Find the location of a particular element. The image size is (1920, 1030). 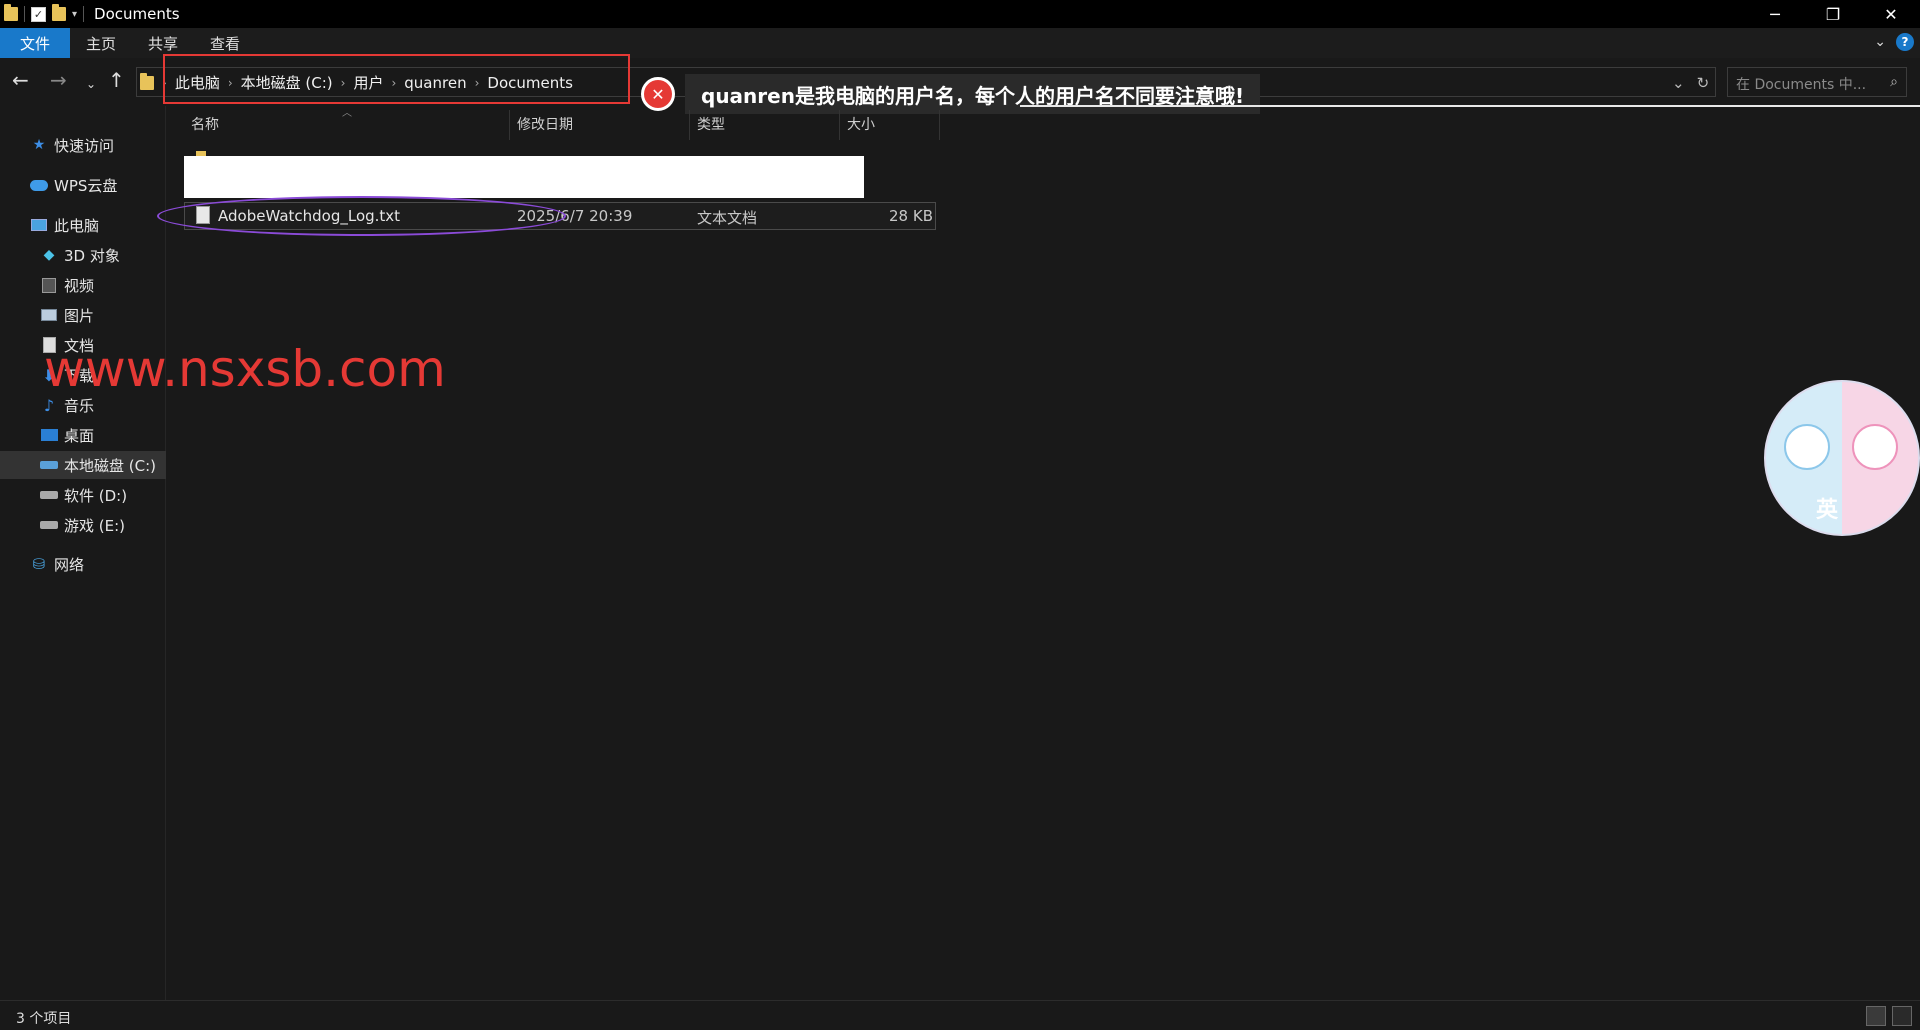

back-button: ← is located at coordinates (20, 80).